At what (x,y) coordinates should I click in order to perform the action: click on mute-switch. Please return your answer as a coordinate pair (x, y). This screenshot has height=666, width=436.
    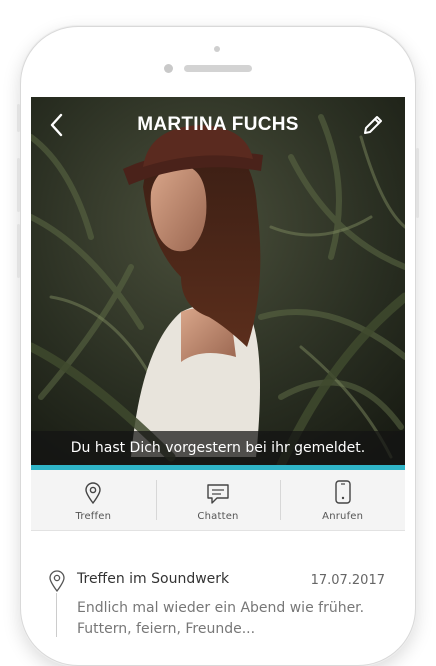
    Looking at the image, I should click on (18, 118).